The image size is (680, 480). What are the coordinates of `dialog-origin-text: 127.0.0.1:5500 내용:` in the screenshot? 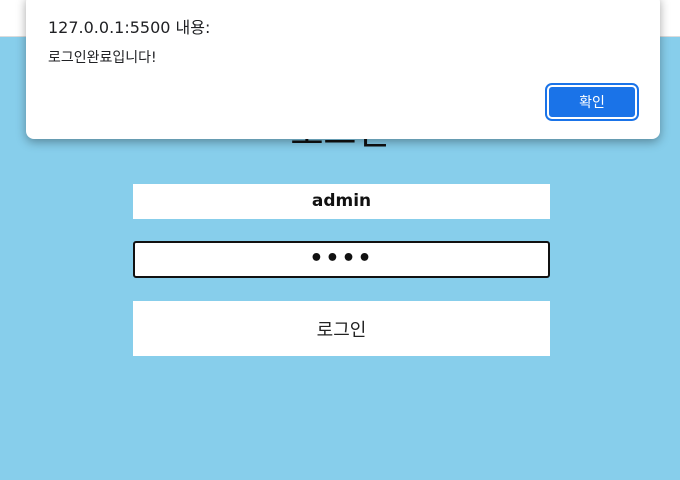 It's located at (129, 27).